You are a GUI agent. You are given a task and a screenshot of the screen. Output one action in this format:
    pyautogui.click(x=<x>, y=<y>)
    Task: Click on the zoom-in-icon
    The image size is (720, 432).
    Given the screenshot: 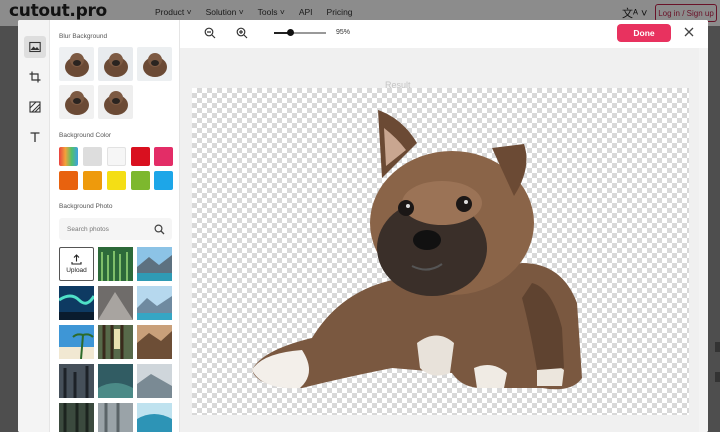 What is the action you would take?
    pyautogui.click(x=242, y=33)
    